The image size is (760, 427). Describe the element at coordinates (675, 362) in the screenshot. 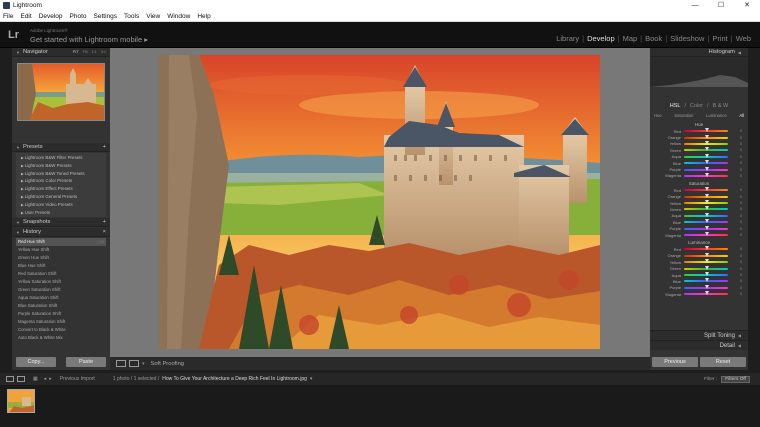

I see `previous-button: Previous` at that location.